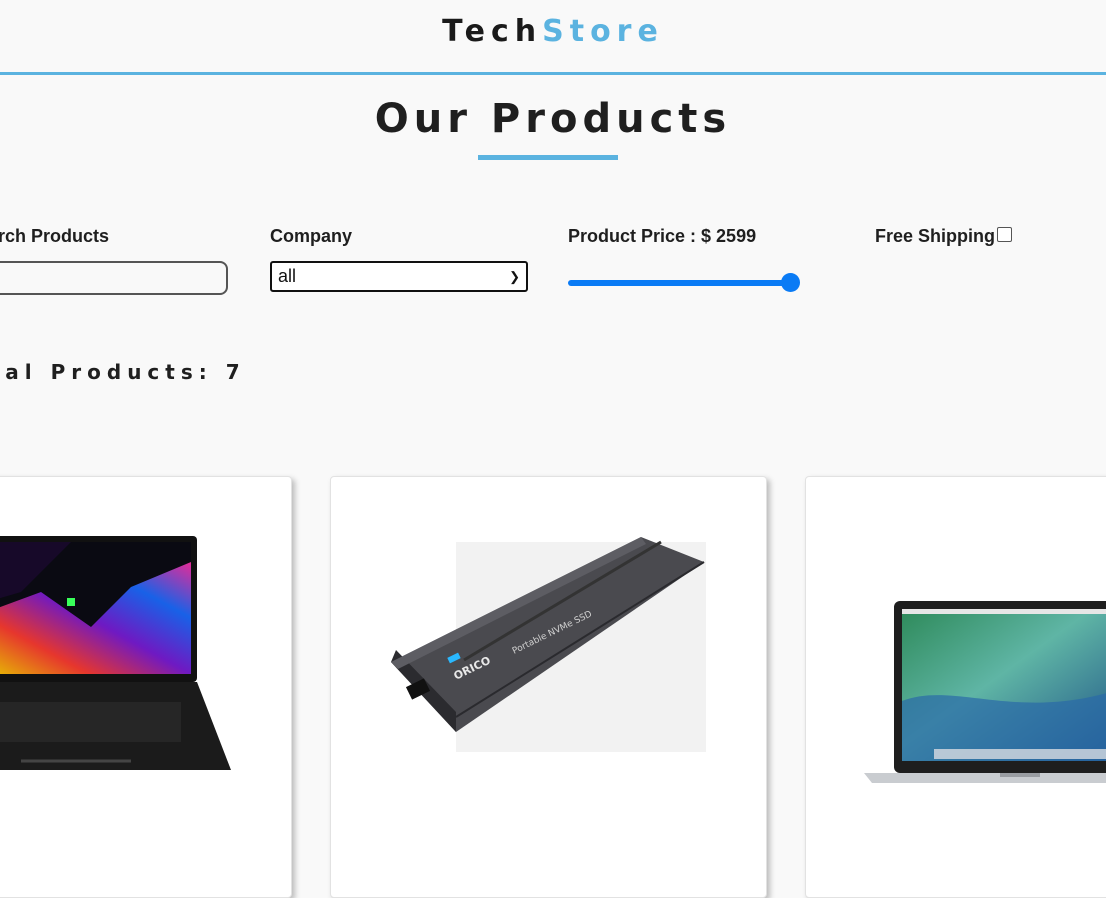 The width and height of the screenshot is (1106, 898). I want to click on title-underline, so click(548, 157).